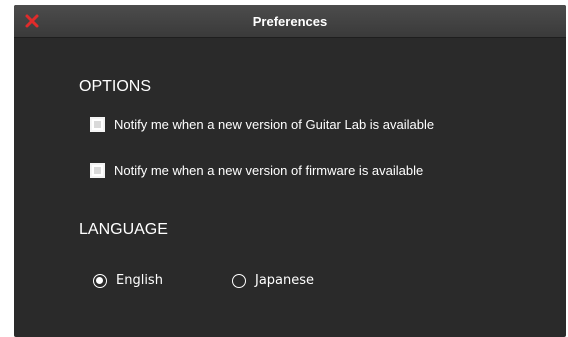 This screenshot has width=568, height=337. What do you see at coordinates (115, 86) in the screenshot?
I see `options-heading: OPTIONS` at bounding box center [115, 86].